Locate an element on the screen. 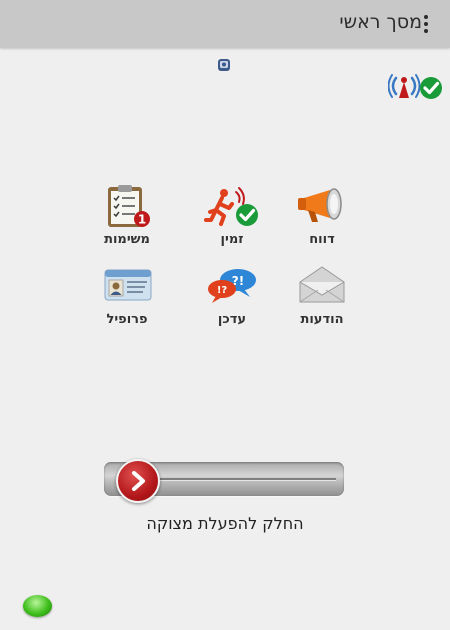  tile-update: ?! !? עדכן is located at coordinates (232, 301).